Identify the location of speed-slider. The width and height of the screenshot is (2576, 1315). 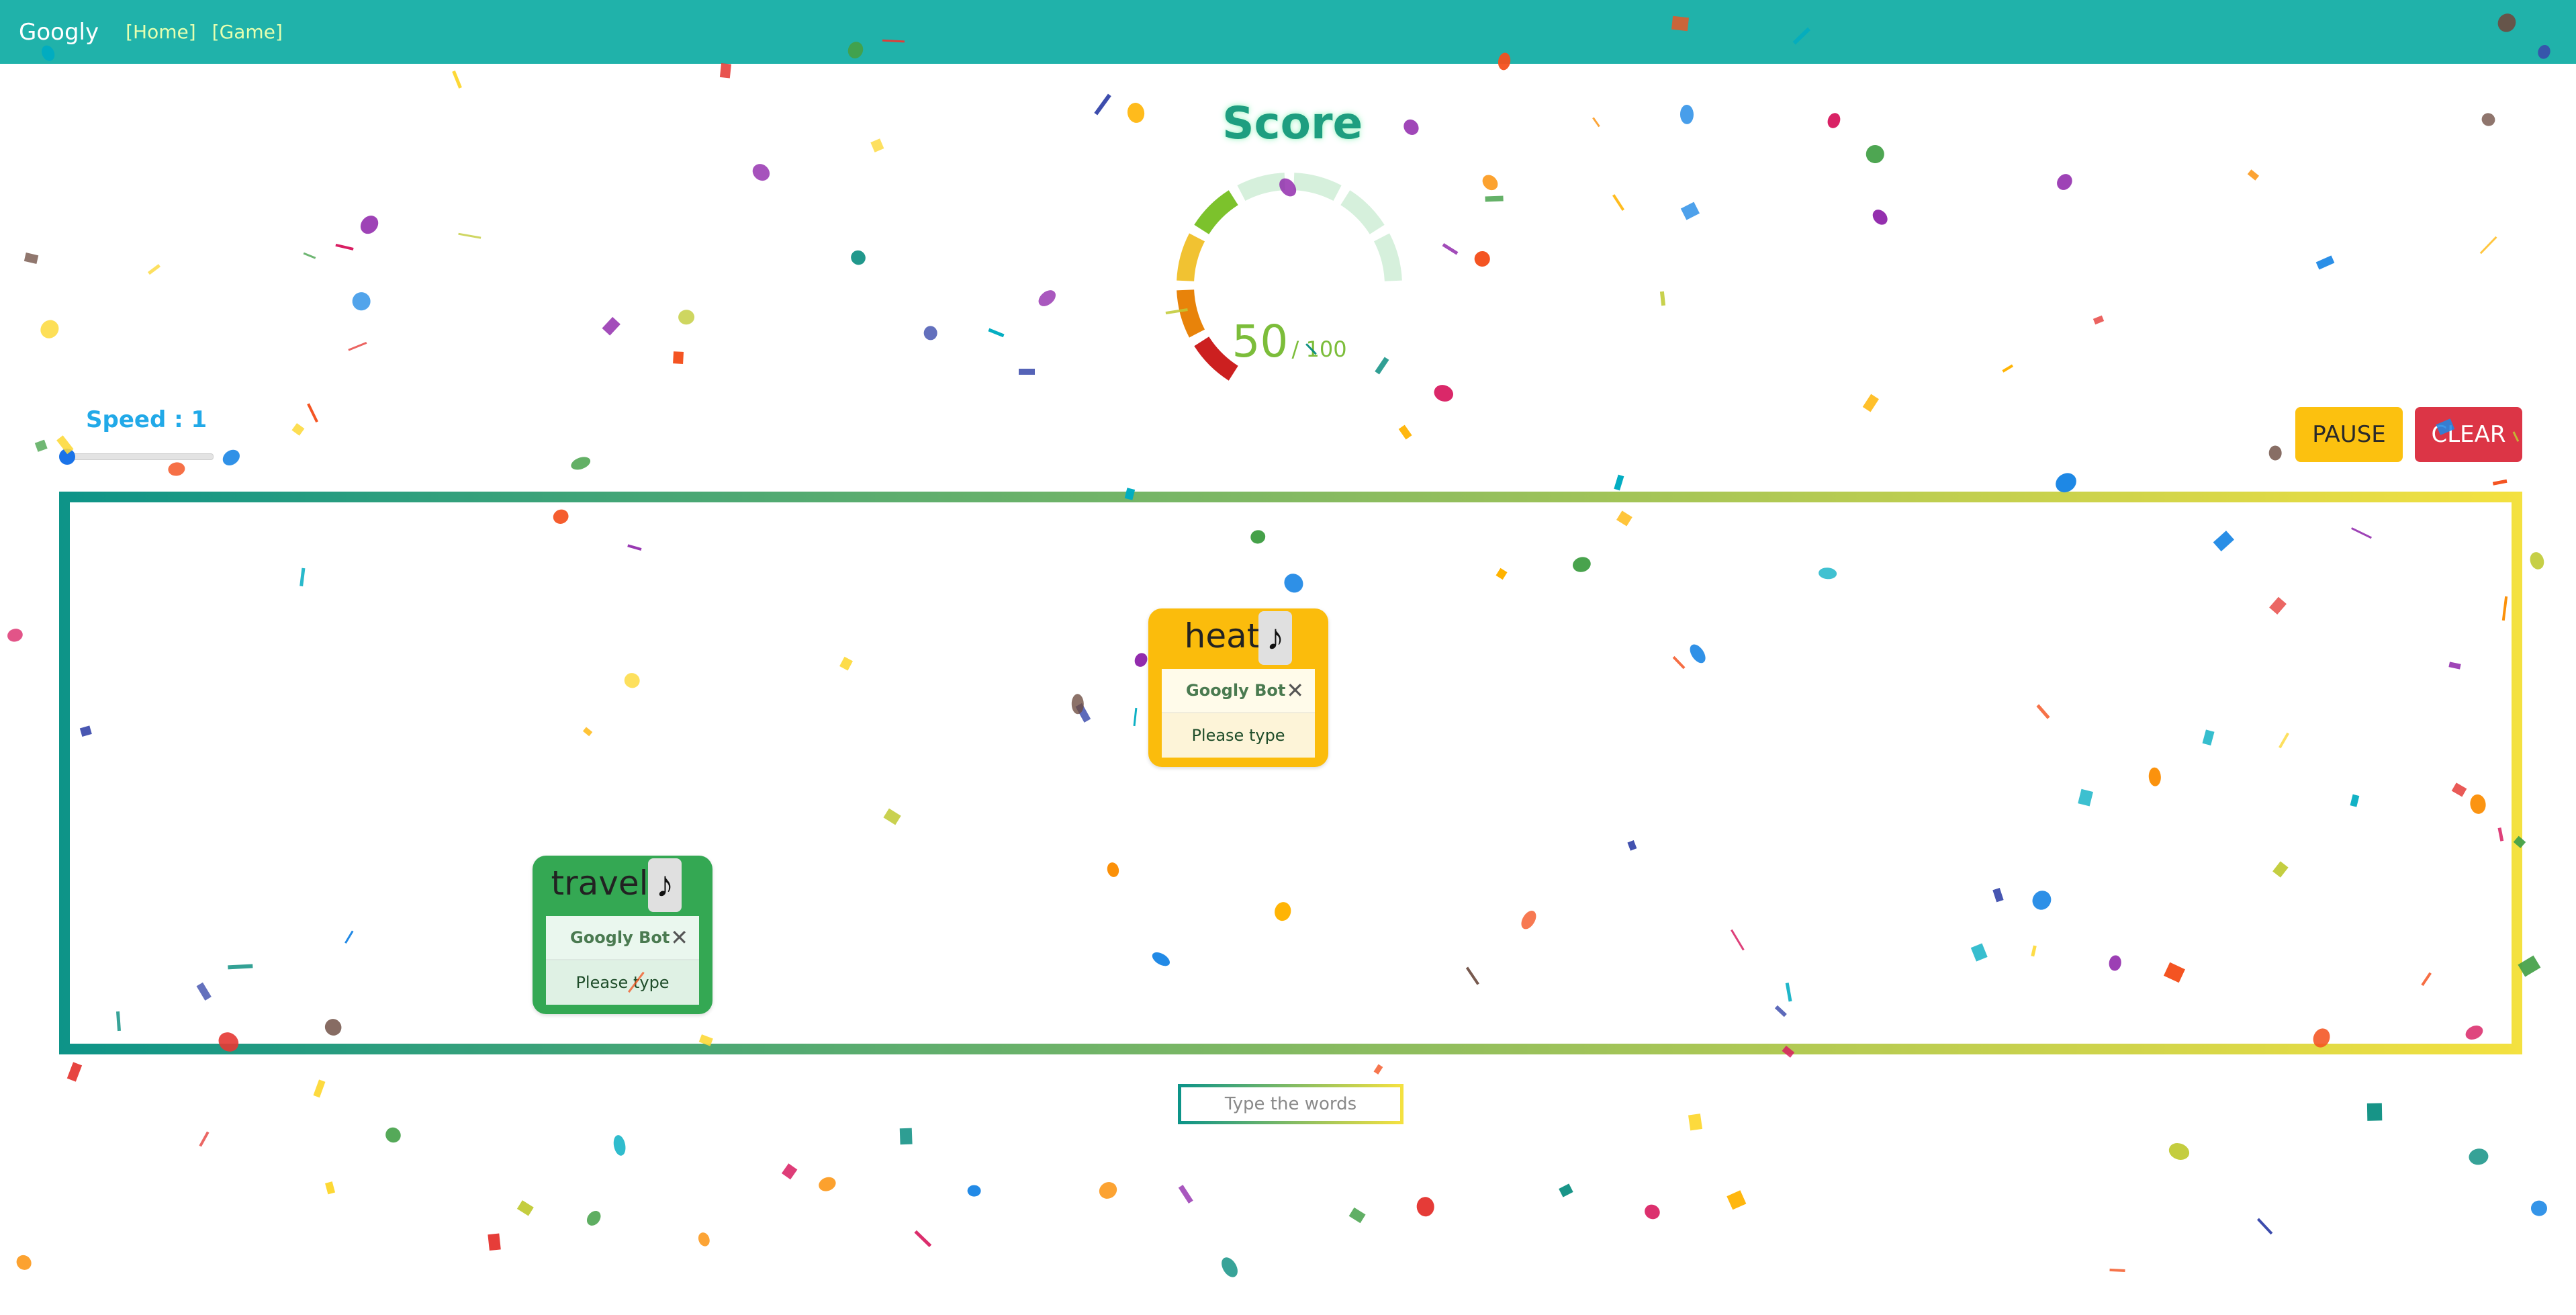
(136, 457).